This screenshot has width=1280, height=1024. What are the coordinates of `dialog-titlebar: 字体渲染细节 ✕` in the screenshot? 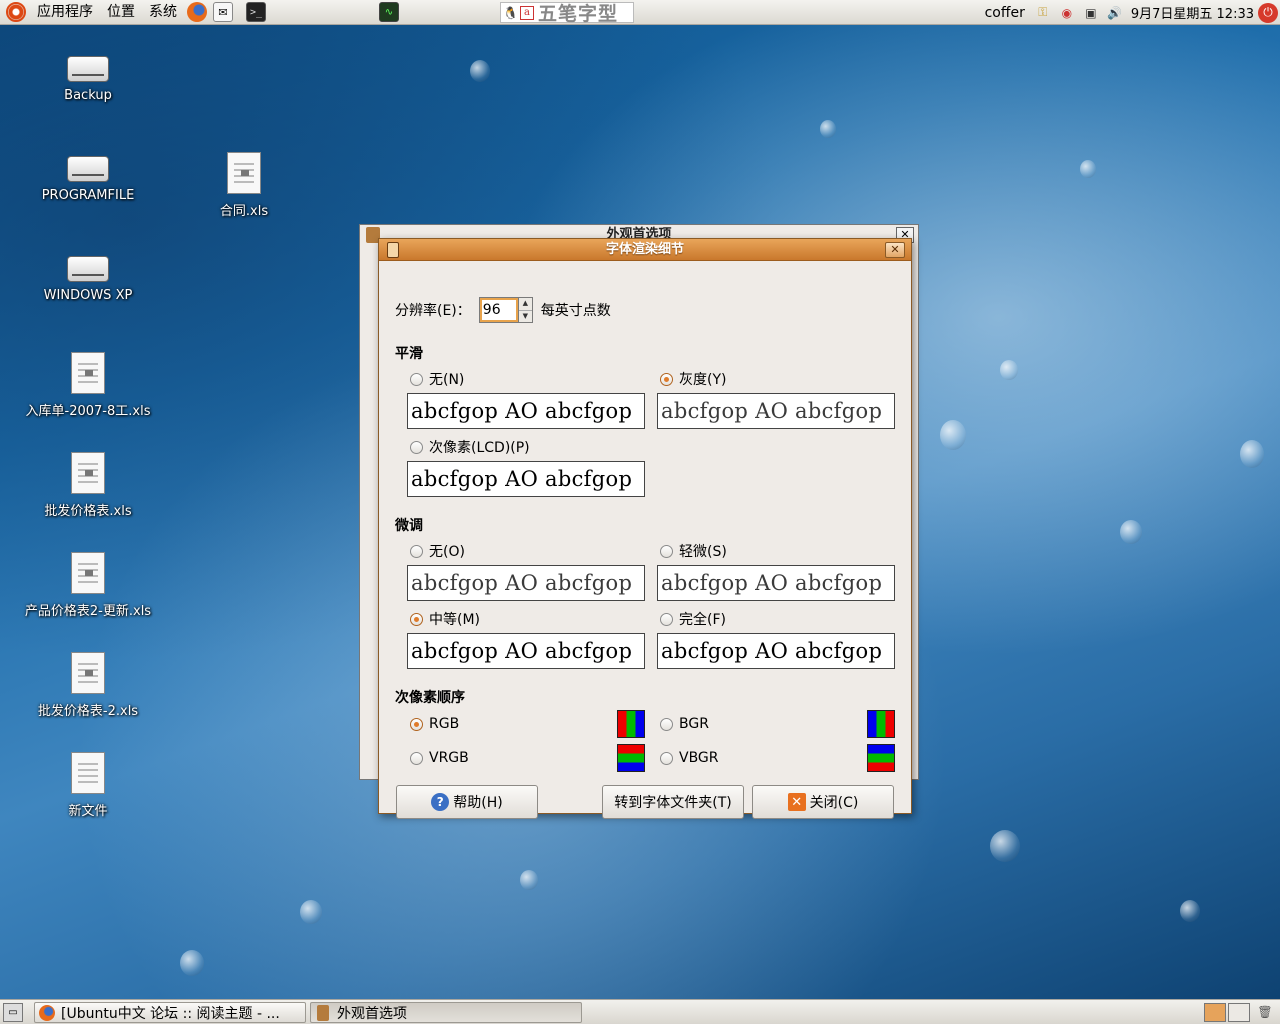 It's located at (645, 250).